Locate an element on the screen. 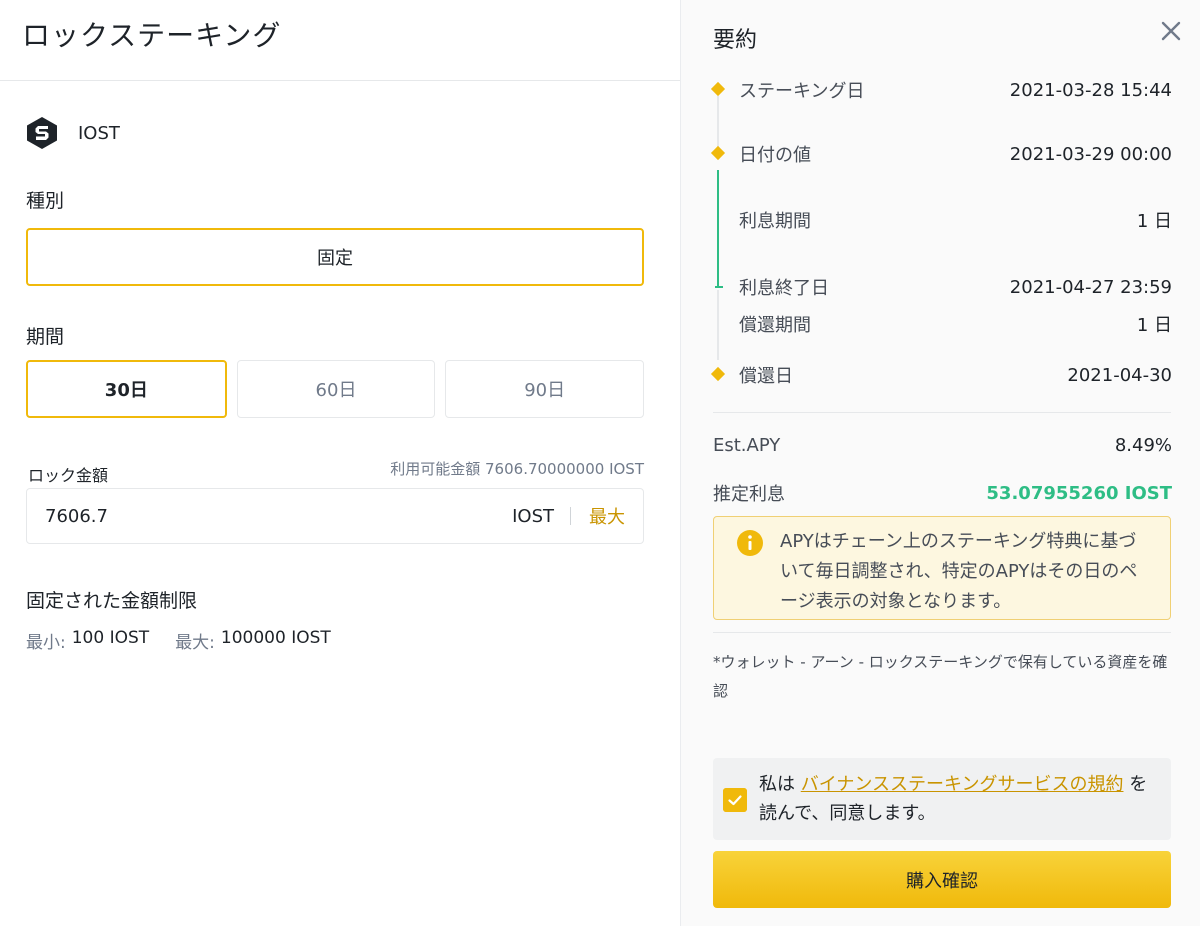 The width and height of the screenshot is (1200, 926). timeline-line-active is located at coordinates (718, 229).